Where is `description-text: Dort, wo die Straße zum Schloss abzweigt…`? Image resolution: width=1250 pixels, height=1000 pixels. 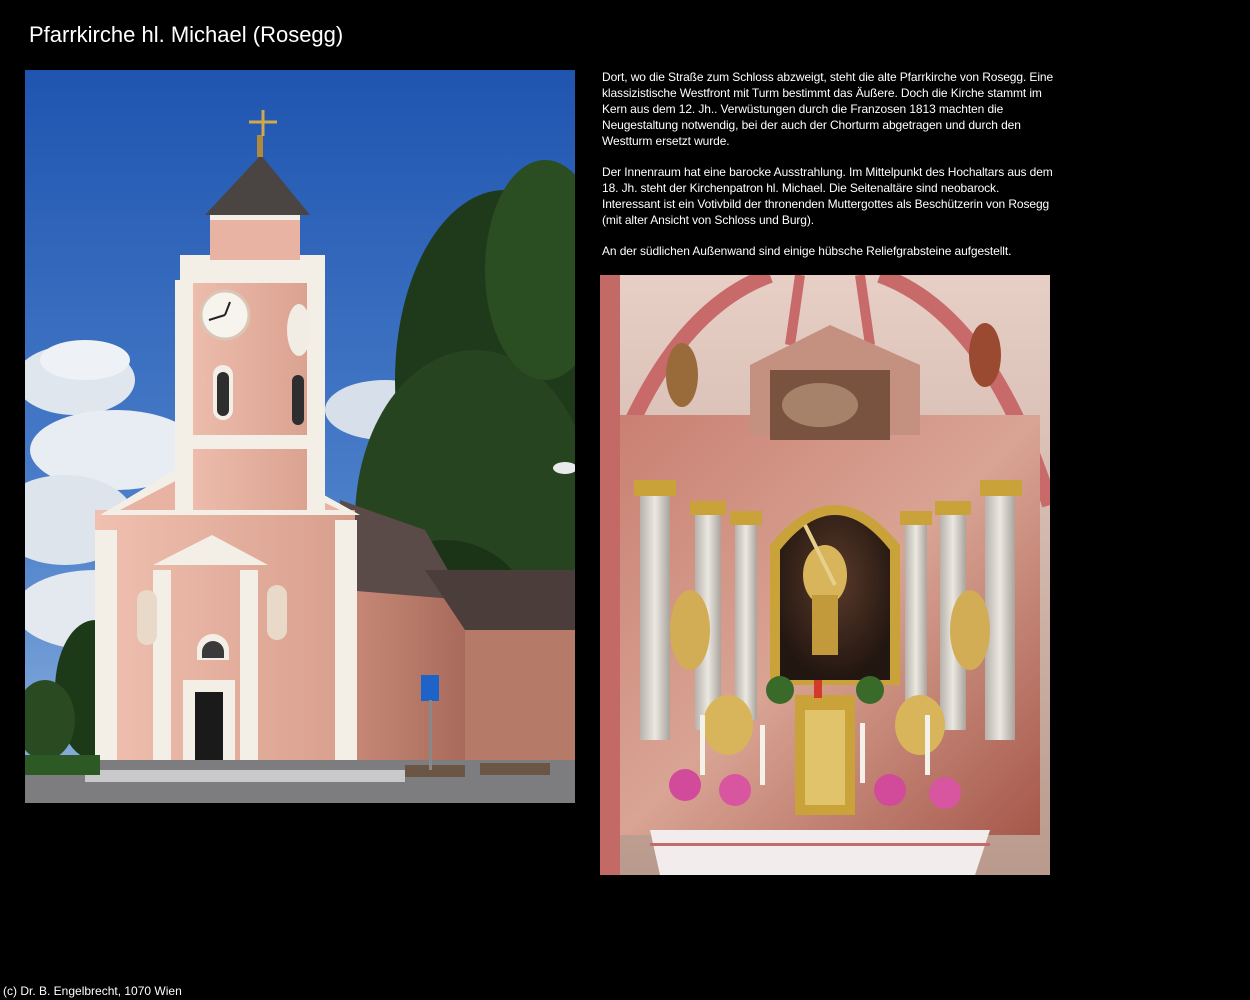
description-text: Dort, wo die Straße zum Schloss abzweigt… is located at coordinates (829, 171).